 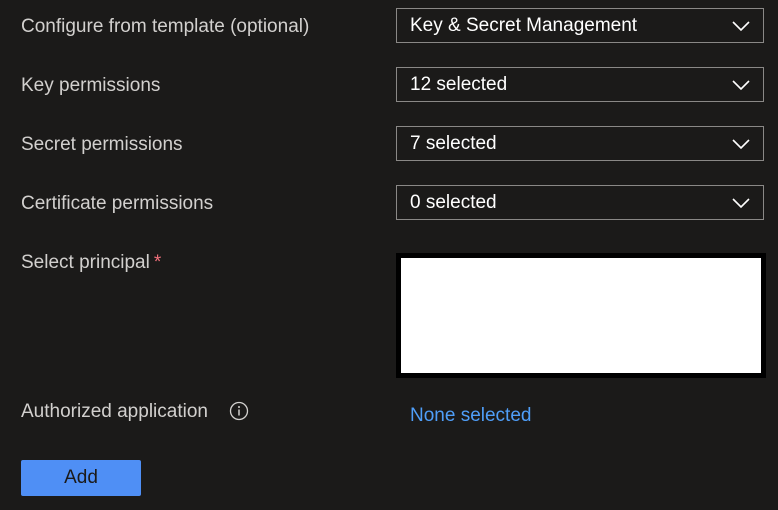 I want to click on template-label: Configure from template (optional), so click(x=165, y=26).